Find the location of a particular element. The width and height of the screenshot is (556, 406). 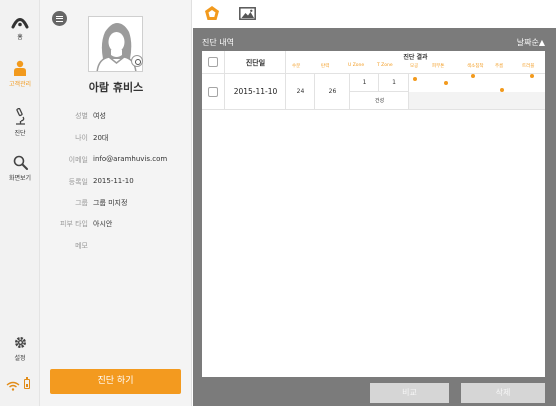

microscope-icon is located at coordinates (20, 116).